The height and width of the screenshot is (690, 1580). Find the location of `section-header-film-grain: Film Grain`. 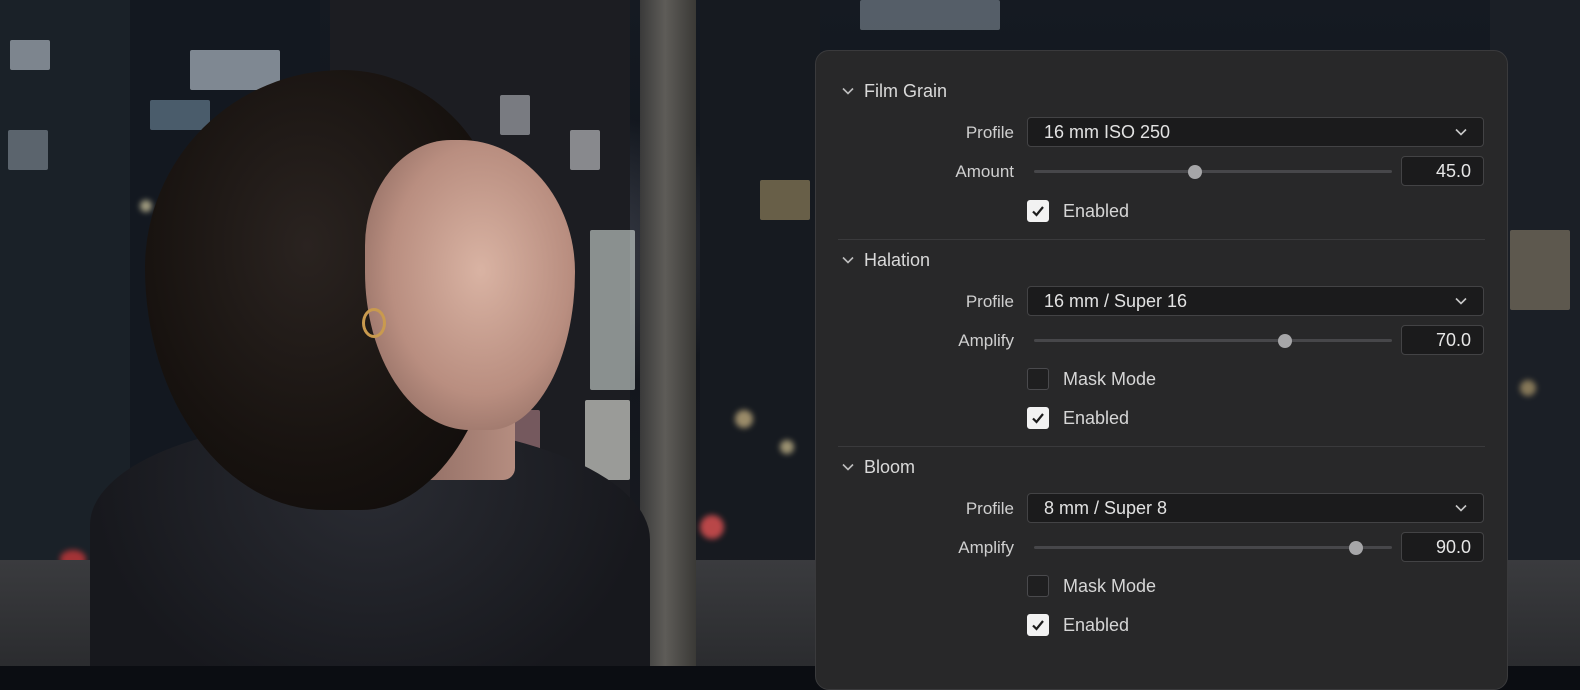

section-header-film-grain: Film Grain is located at coordinates (893, 91).